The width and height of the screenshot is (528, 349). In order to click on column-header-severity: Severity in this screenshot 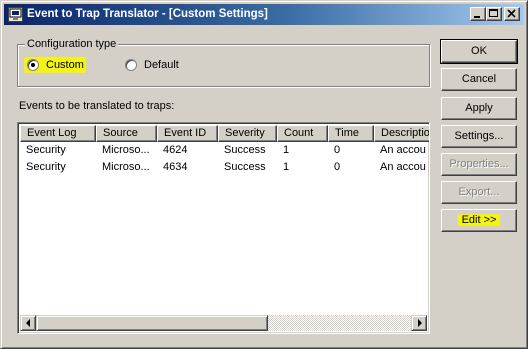, I will do `click(247, 133)`.